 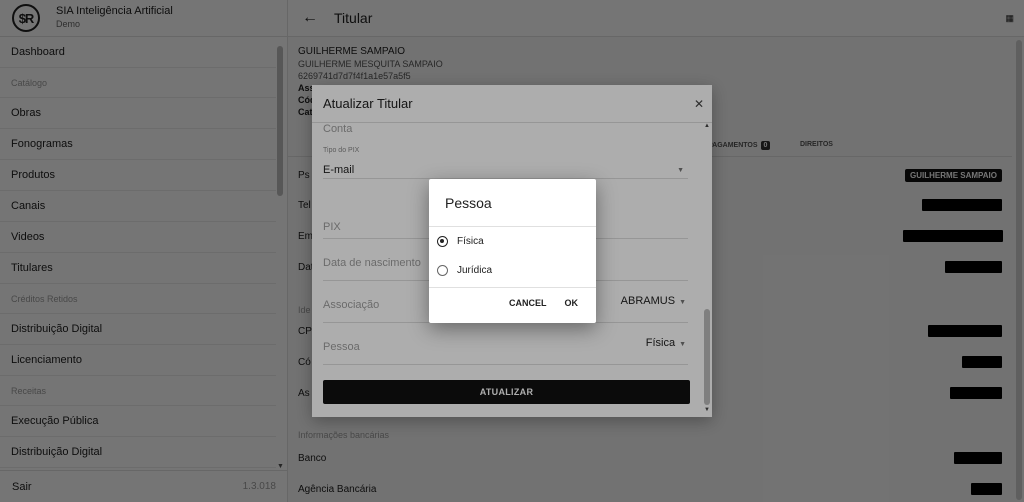 I want to click on pessoa-dialog-actions: CANCEL OK, so click(x=548, y=303).